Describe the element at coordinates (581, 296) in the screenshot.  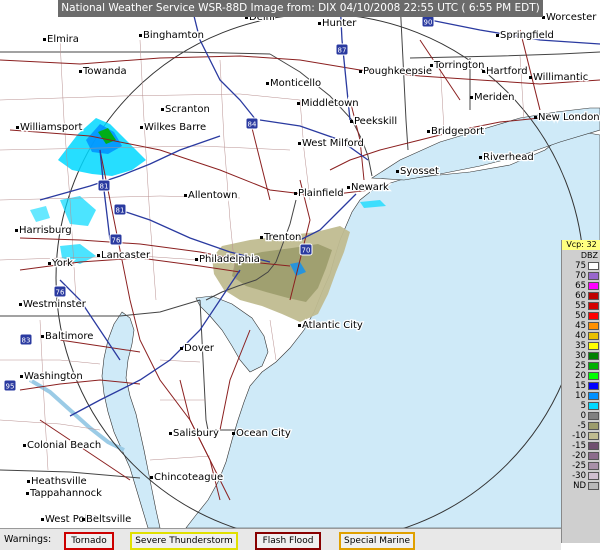
I see `legend-entry: 60` at that location.